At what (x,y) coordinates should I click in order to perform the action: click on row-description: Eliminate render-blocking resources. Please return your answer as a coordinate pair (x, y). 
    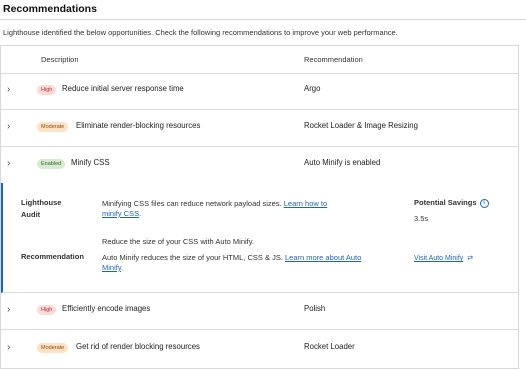
    Looking at the image, I should click on (138, 125).